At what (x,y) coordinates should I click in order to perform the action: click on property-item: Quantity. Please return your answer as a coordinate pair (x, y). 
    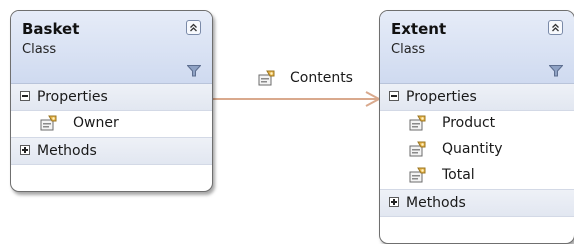
    Looking at the image, I should click on (477, 150).